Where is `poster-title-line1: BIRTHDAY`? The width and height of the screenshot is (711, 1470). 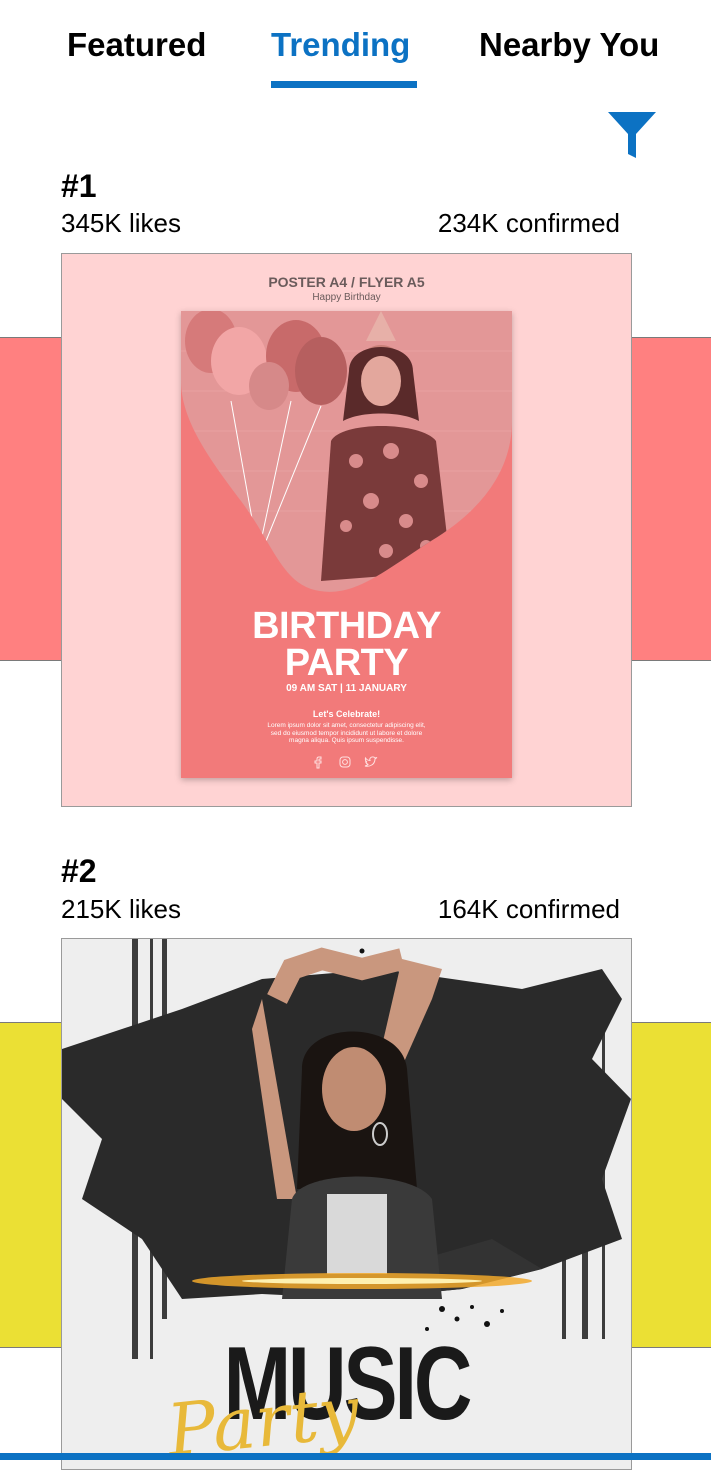
poster-title-line1: BIRTHDAY is located at coordinates (346, 626).